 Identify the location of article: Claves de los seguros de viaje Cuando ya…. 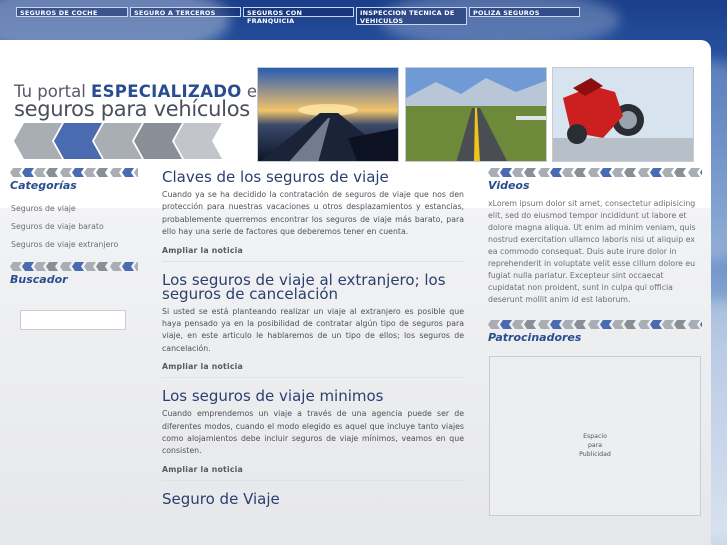
(313, 216).